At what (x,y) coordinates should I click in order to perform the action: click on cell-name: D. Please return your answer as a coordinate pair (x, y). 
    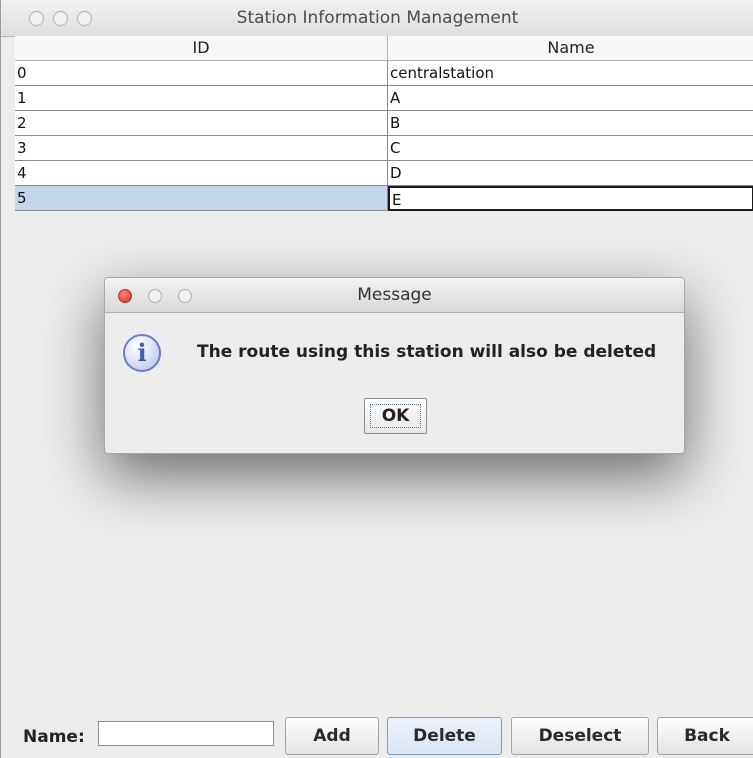
    Looking at the image, I should click on (570, 173).